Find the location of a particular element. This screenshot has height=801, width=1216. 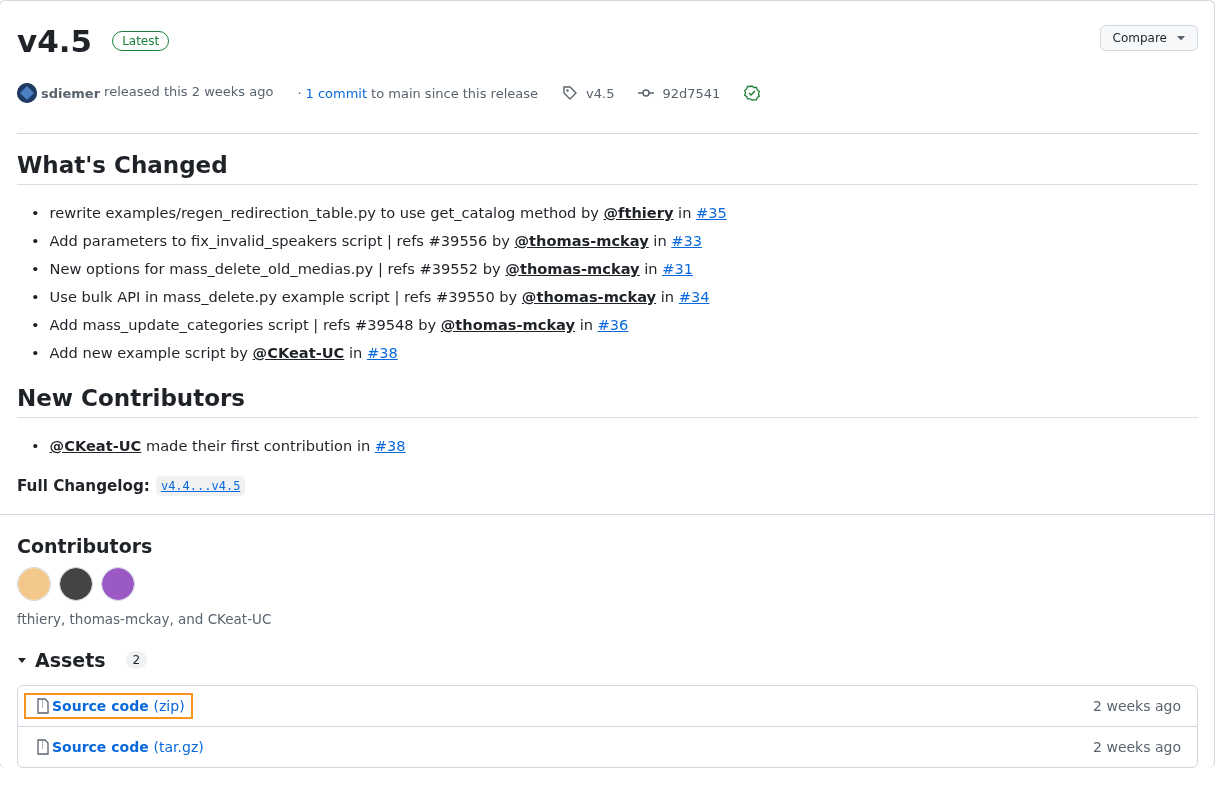

changelog-link: v4.4...v4.5 is located at coordinates (200, 486).